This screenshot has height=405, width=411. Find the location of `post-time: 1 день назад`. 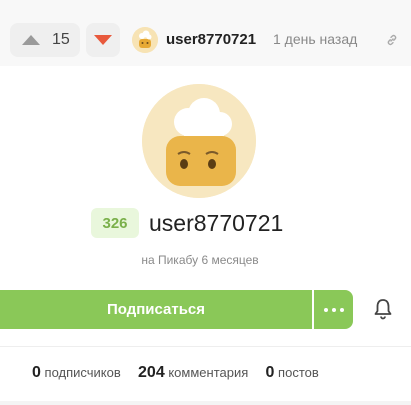

post-time: 1 день назад is located at coordinates (315, 39).